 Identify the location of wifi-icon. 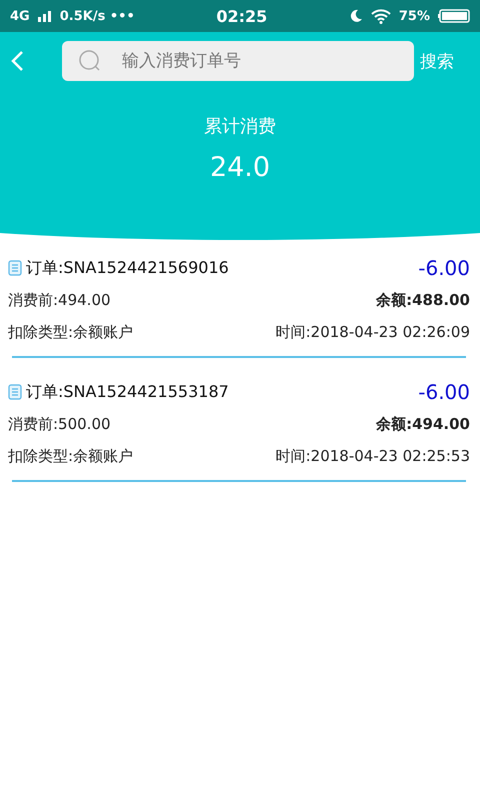
(380, 16).